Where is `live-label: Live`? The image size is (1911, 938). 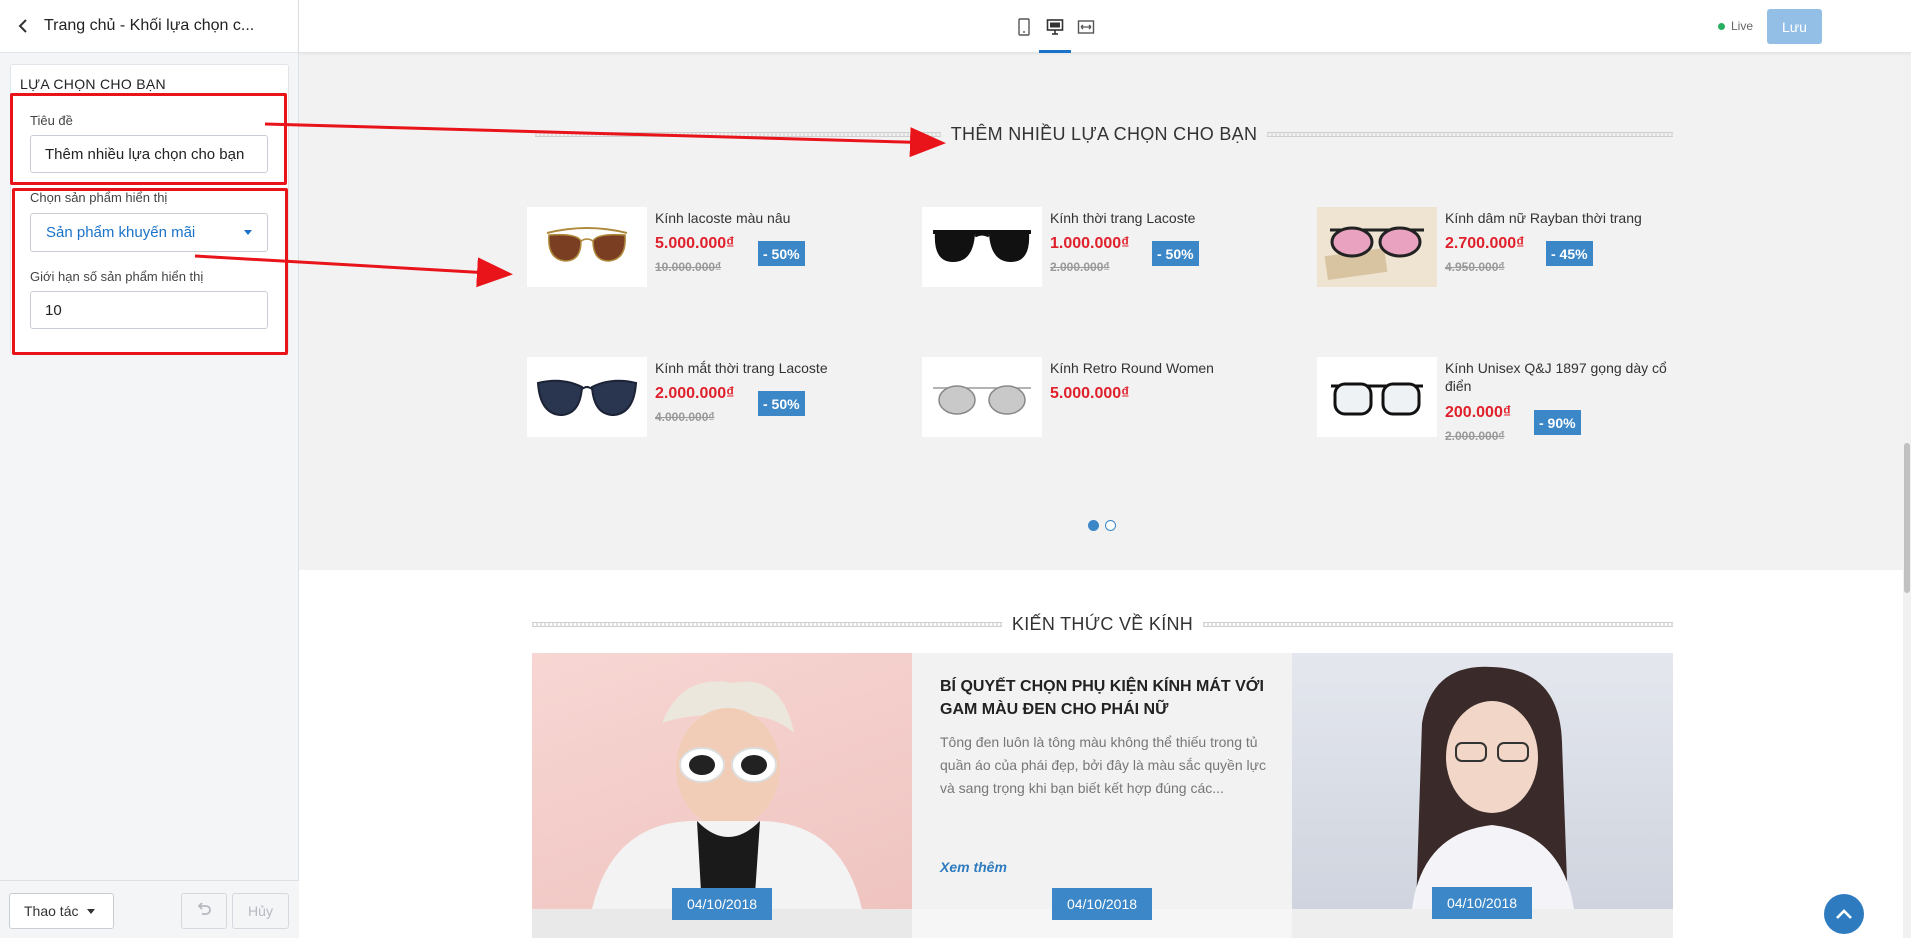
live-label: Live is located at coordinates (1742, 26).